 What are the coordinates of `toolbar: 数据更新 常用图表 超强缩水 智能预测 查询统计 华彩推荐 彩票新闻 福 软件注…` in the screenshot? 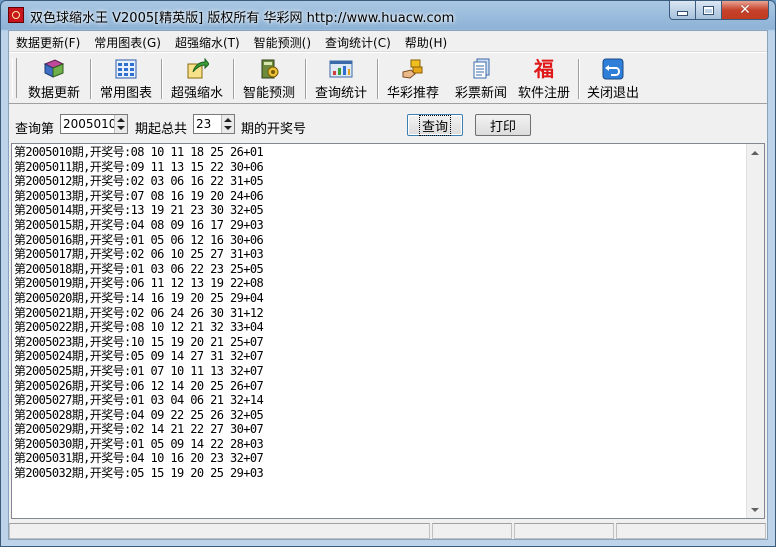 It's located at (388, 78).